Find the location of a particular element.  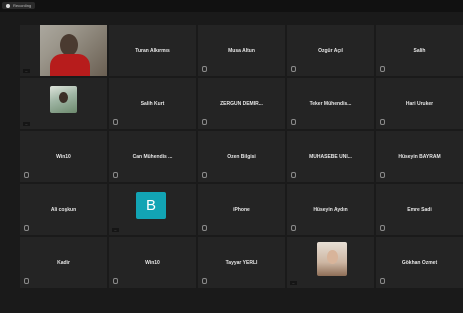

participant-name: Kadir is located at coordinates (63, 262).